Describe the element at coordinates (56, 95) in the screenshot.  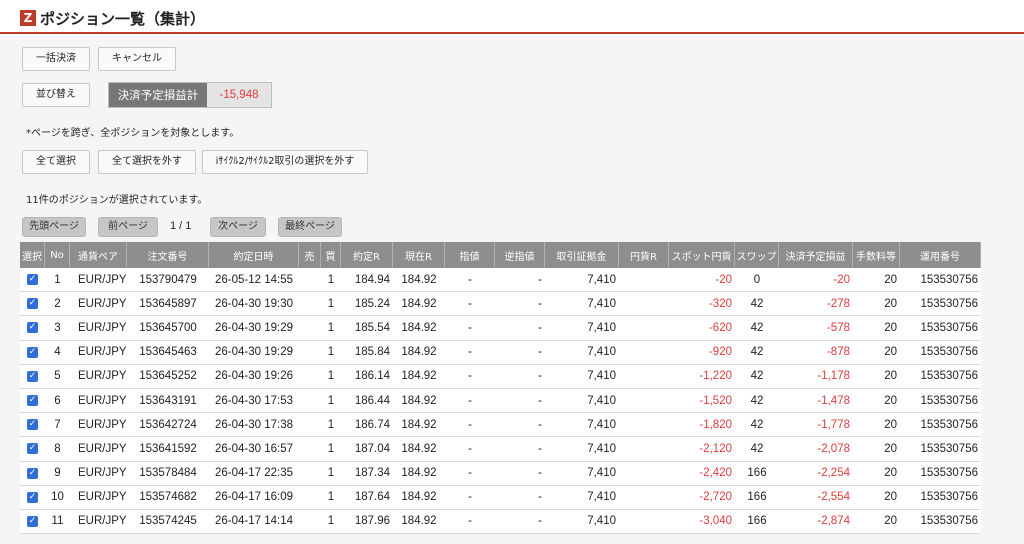
I see `sort-button: 並び替え` at that location.